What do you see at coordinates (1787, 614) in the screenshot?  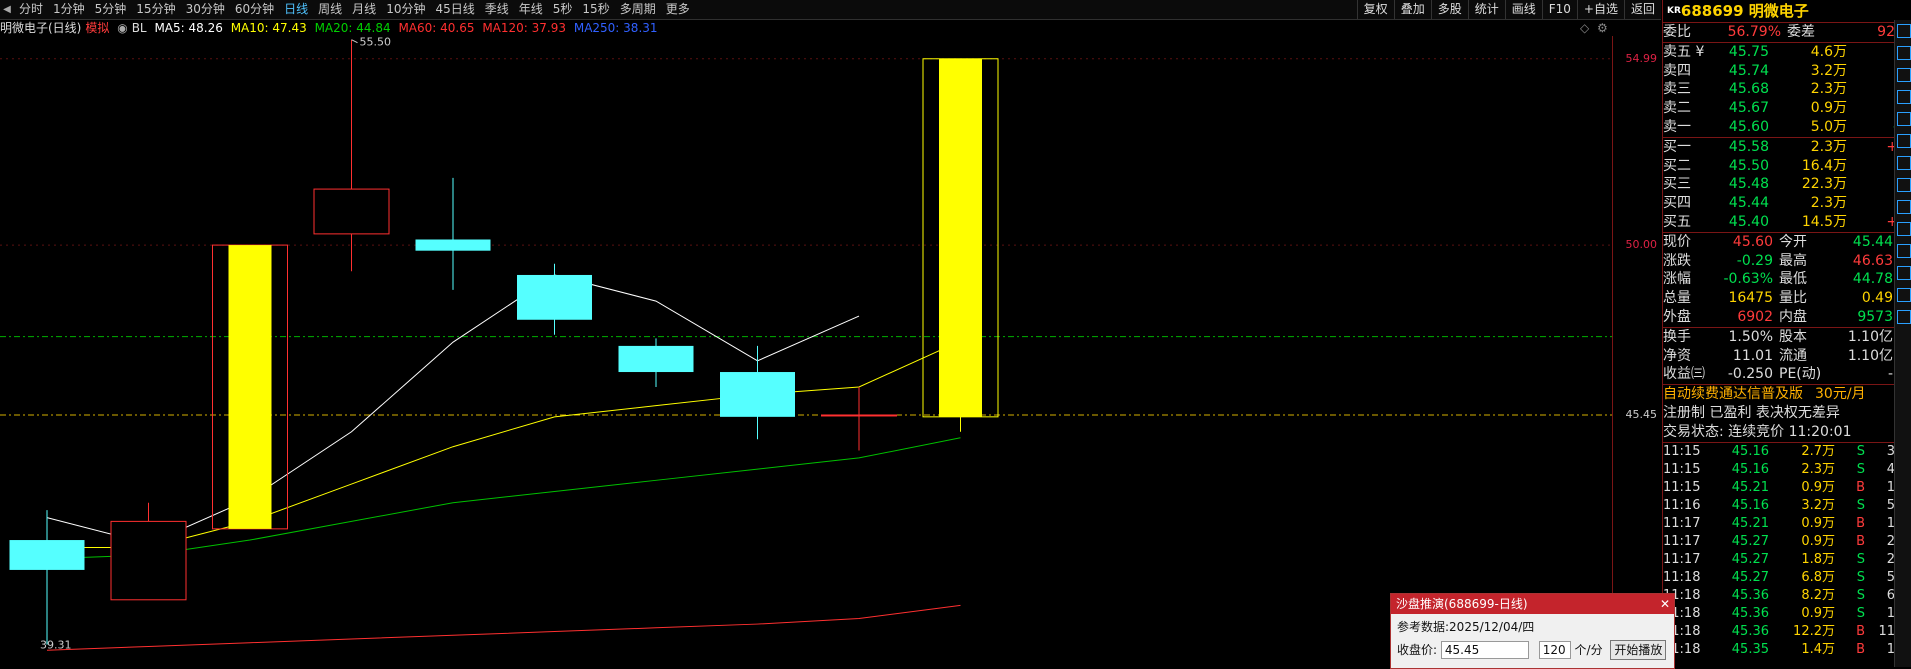 I see `tick-row: 11:18 45.36 0.9万 S 1` at bounding box center [1787, 614].